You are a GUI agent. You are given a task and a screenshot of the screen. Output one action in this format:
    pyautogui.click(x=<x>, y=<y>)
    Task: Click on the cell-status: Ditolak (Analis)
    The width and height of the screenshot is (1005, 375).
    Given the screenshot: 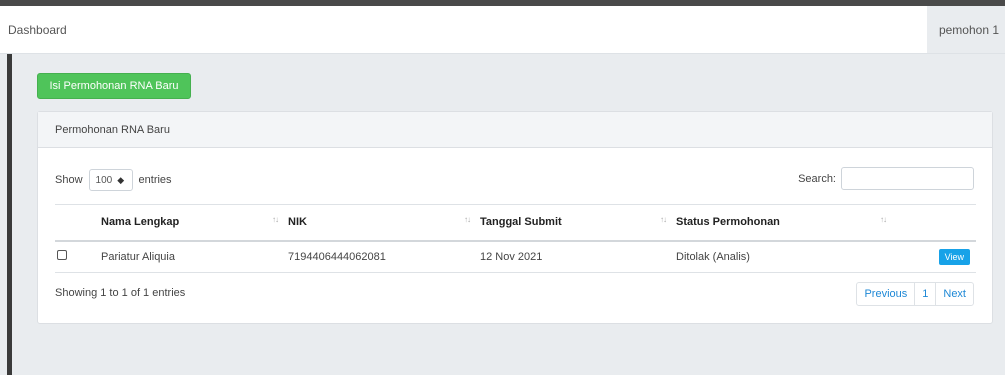 What is the action you would take?
    pyautogui.click(x=786, y=256)
    